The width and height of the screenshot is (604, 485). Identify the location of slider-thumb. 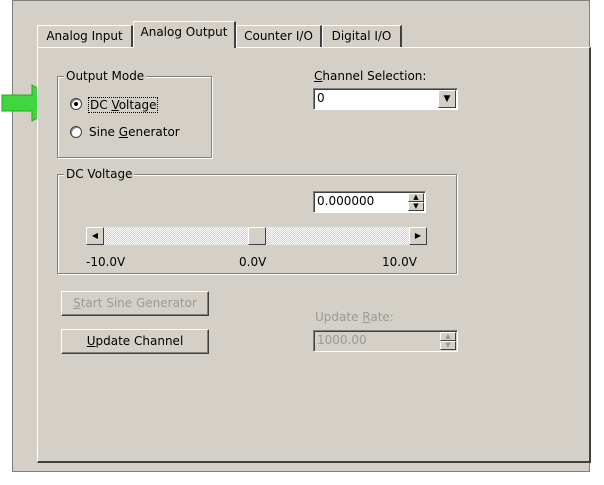
(256, 236).